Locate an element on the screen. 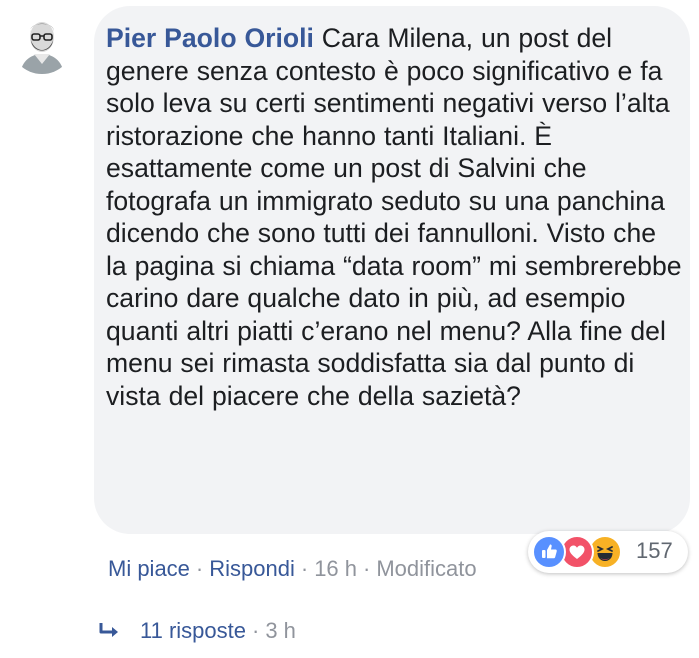  like-button: Mi piace is located at coordinates (149, 568).